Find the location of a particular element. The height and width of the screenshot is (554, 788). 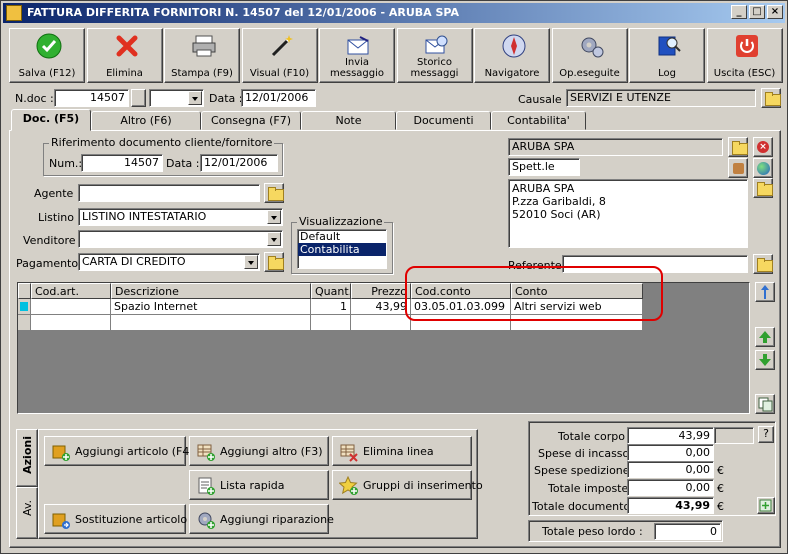

stampa-button: Stampa (F9) is located at coordinates (202, 55).